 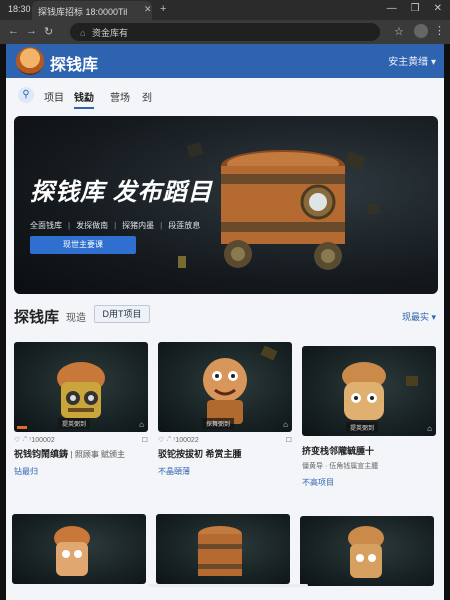 What do you see at coordinates (81, 440) in the screenshot?
I see `card-meta: ♡ ·˜ ⁷100002 ☐` at bounding box center [81, 440].